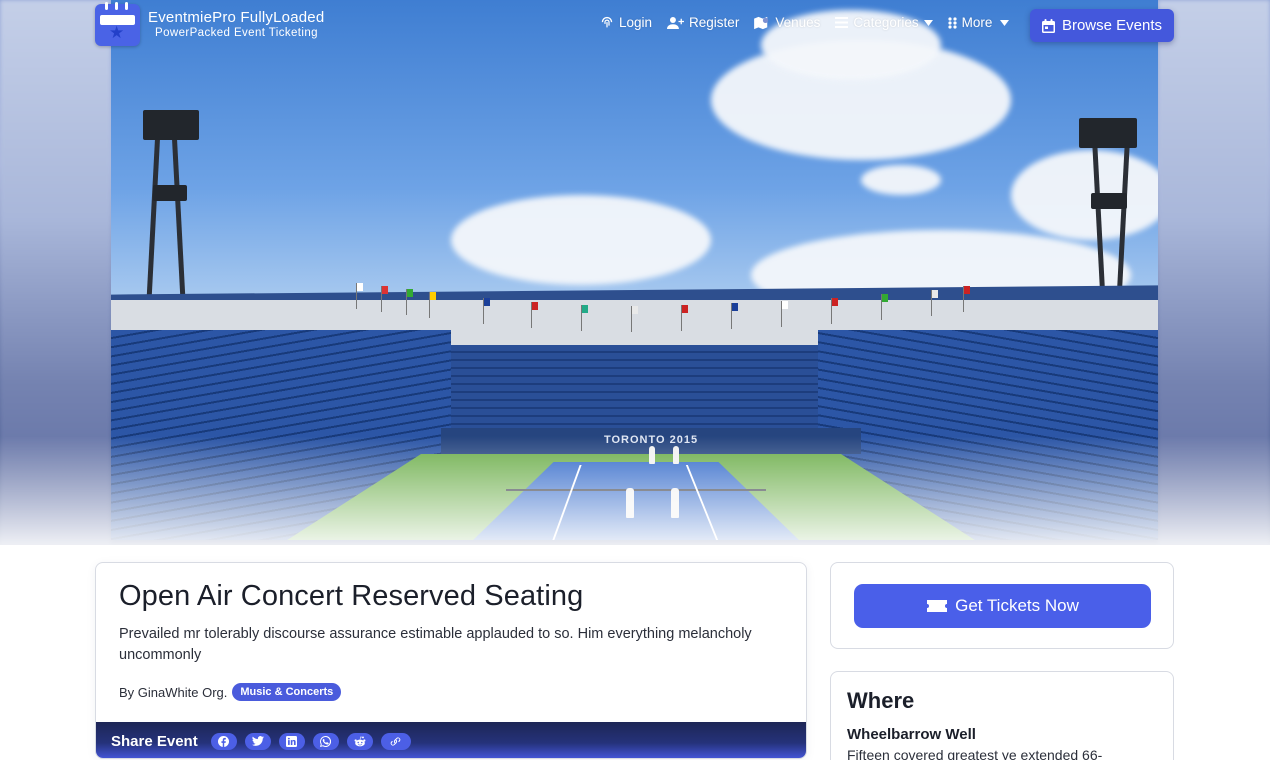  I want to click on stadium-banner-text: TORONTO 2015, so click(651, 440).